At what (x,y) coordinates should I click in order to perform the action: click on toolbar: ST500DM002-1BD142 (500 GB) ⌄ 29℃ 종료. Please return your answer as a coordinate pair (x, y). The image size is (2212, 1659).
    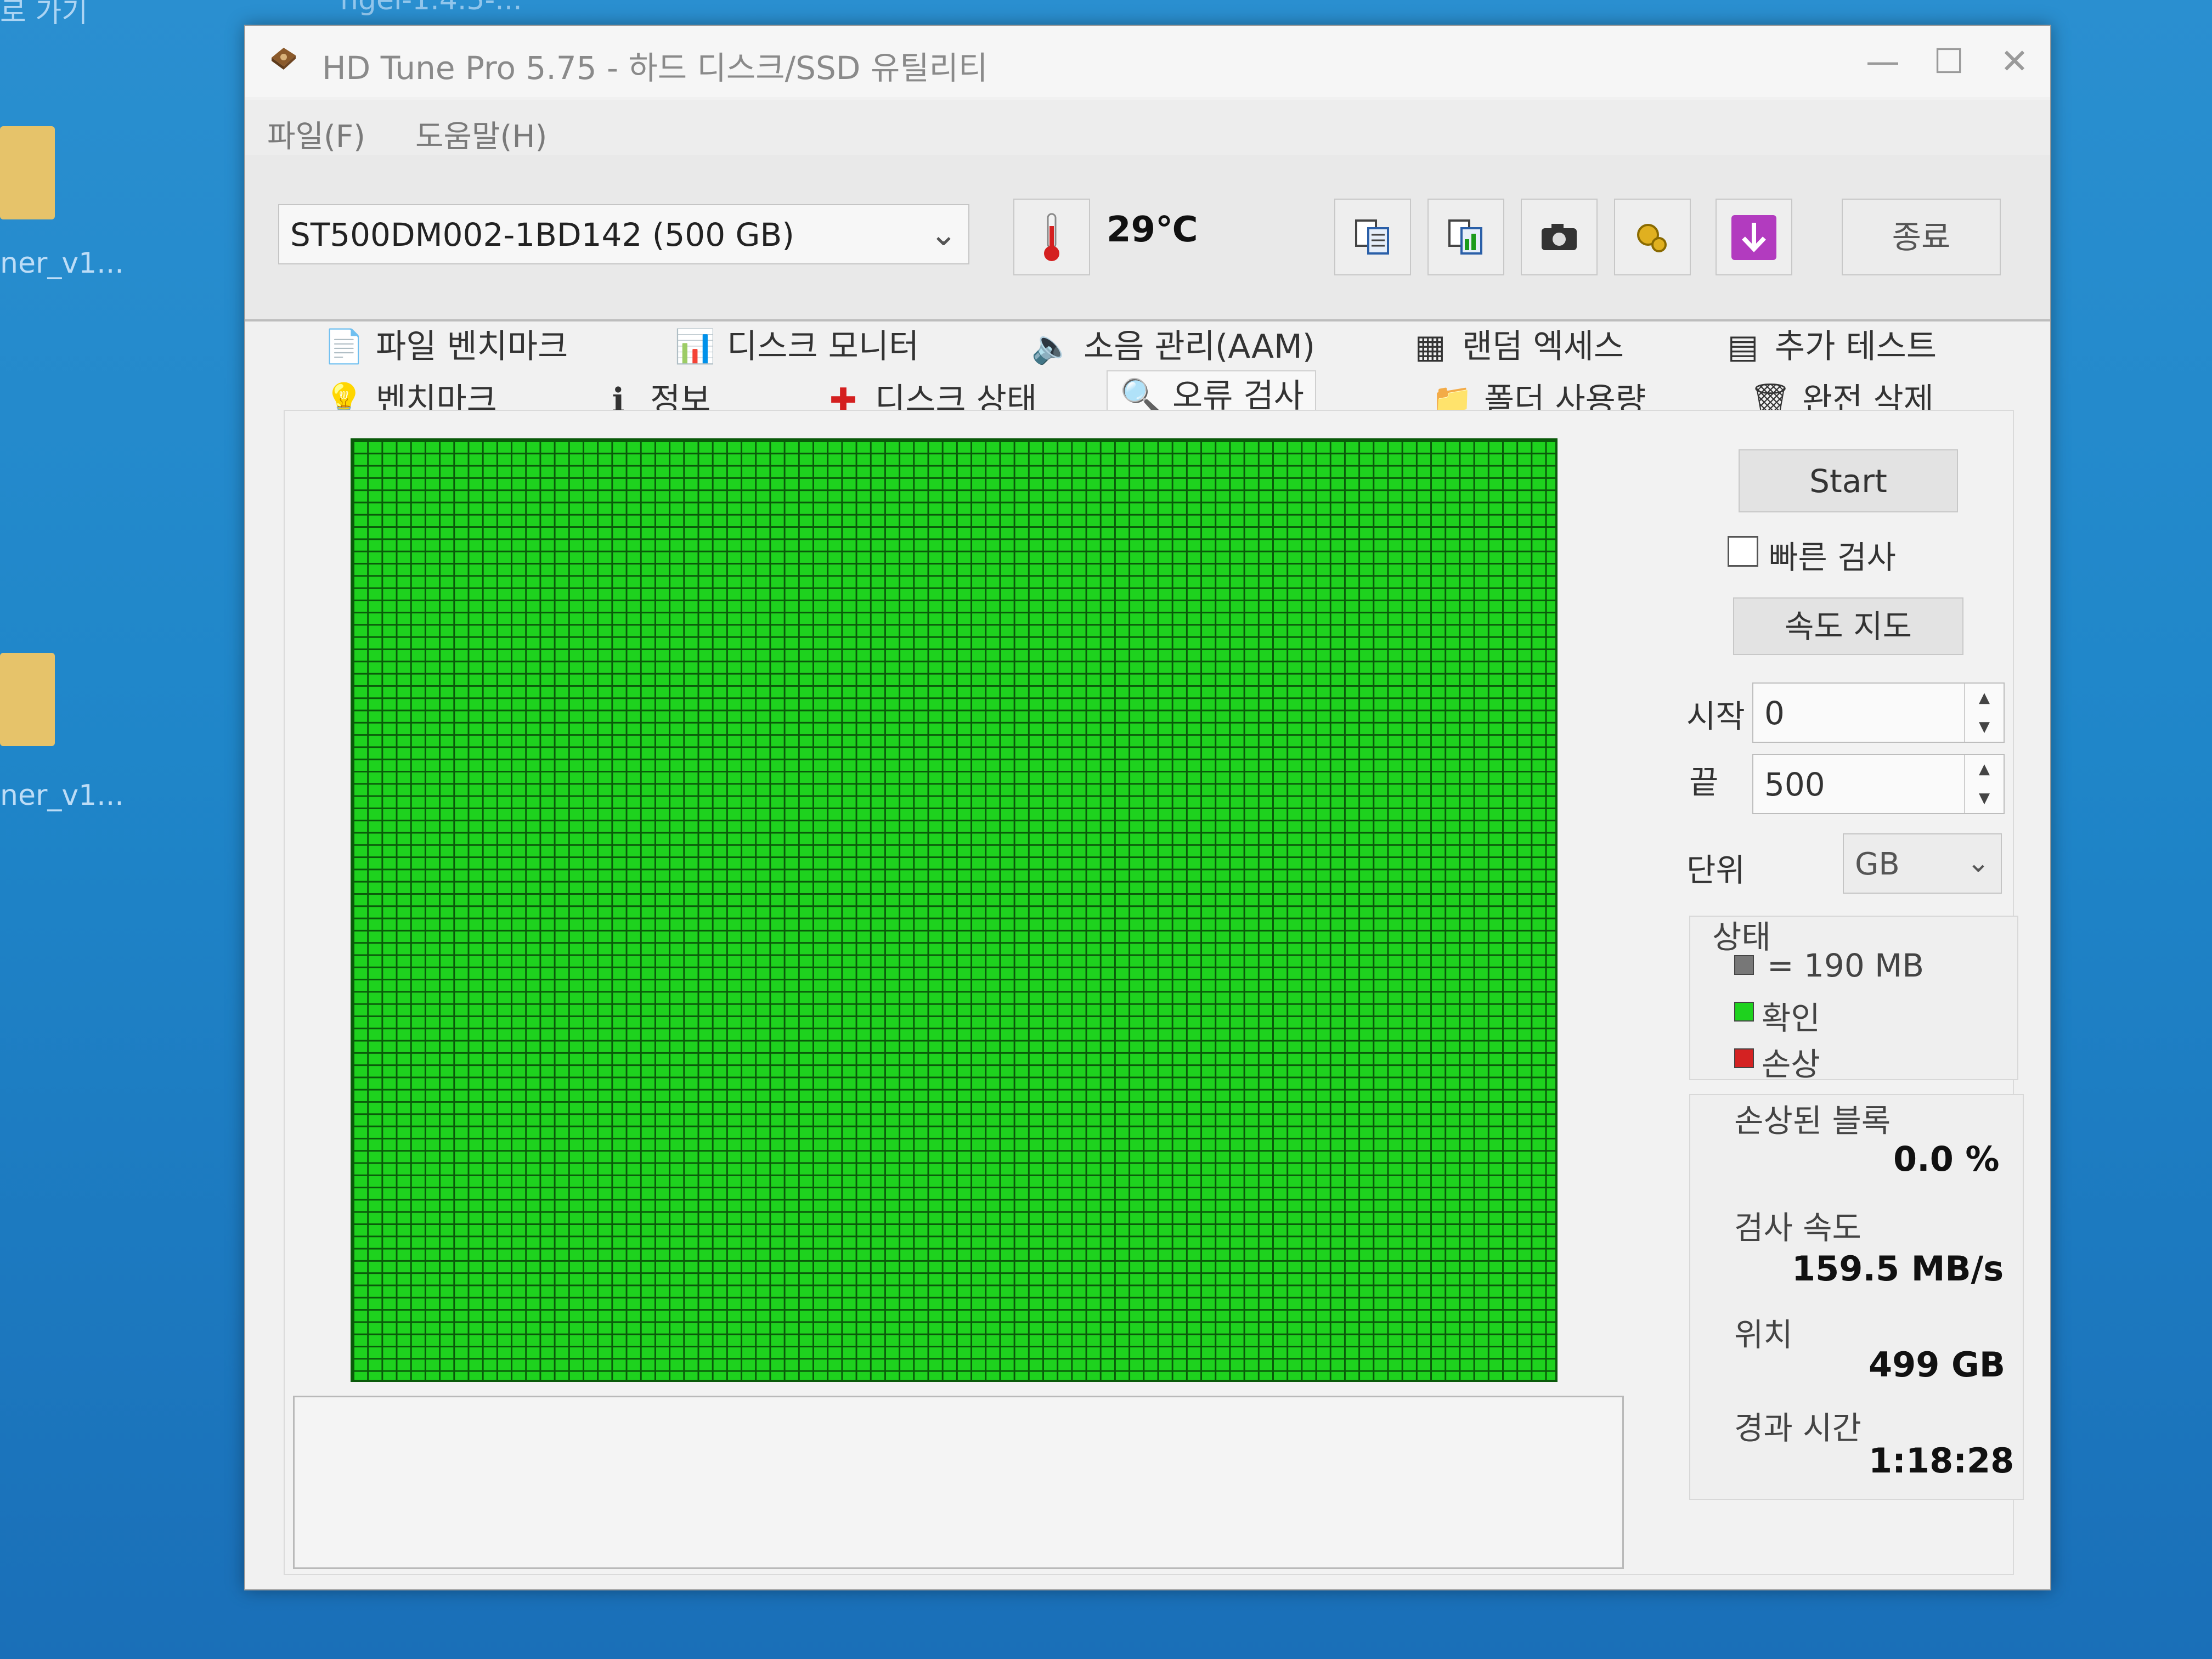
    Looking at the image, I should click on (1147, 238).